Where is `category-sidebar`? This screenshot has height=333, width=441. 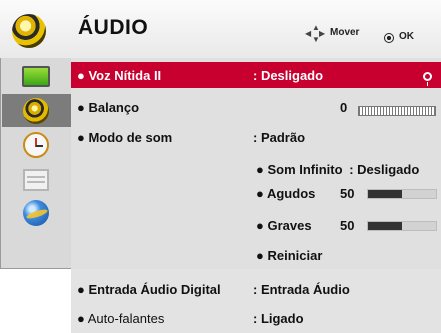 category-sidebar is located at coordinates (35, 163).